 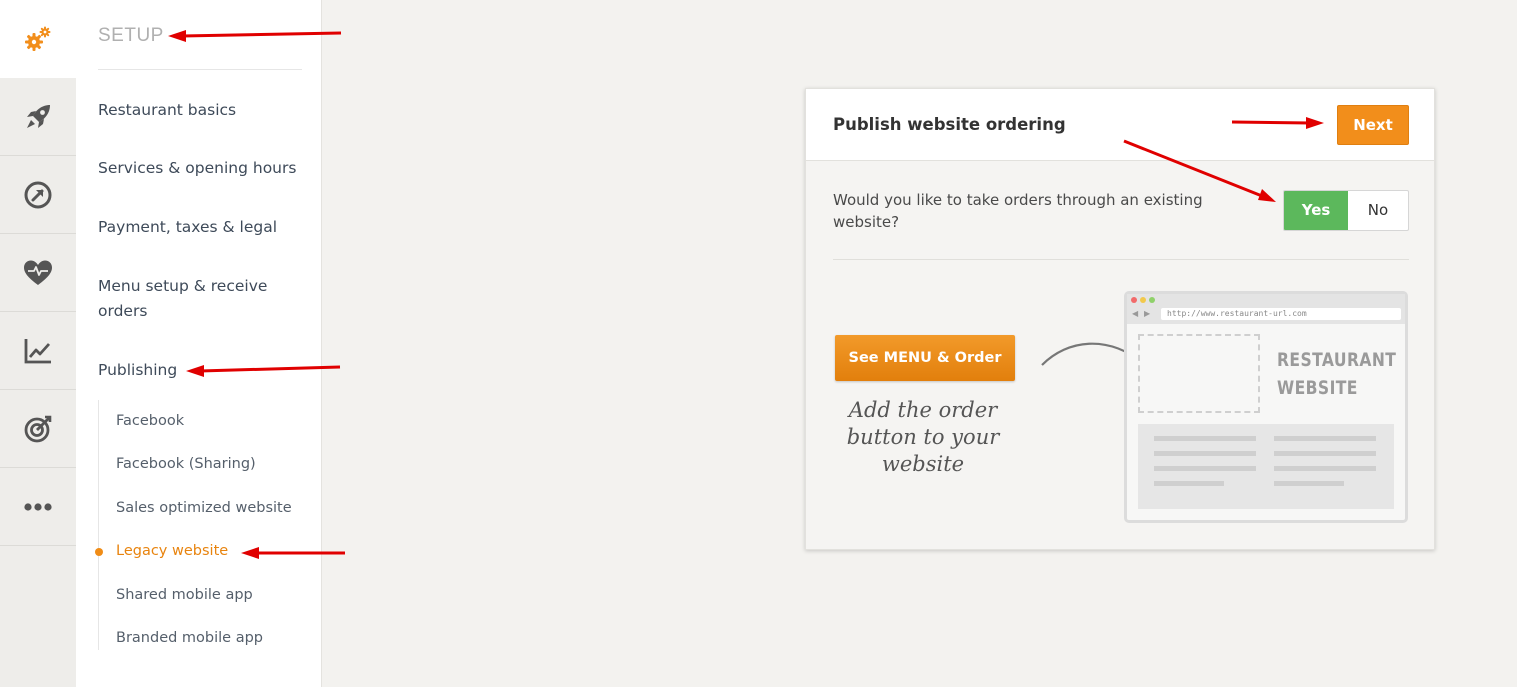 I want to click on growth-arrow-icon, so click(x=38, y=195).